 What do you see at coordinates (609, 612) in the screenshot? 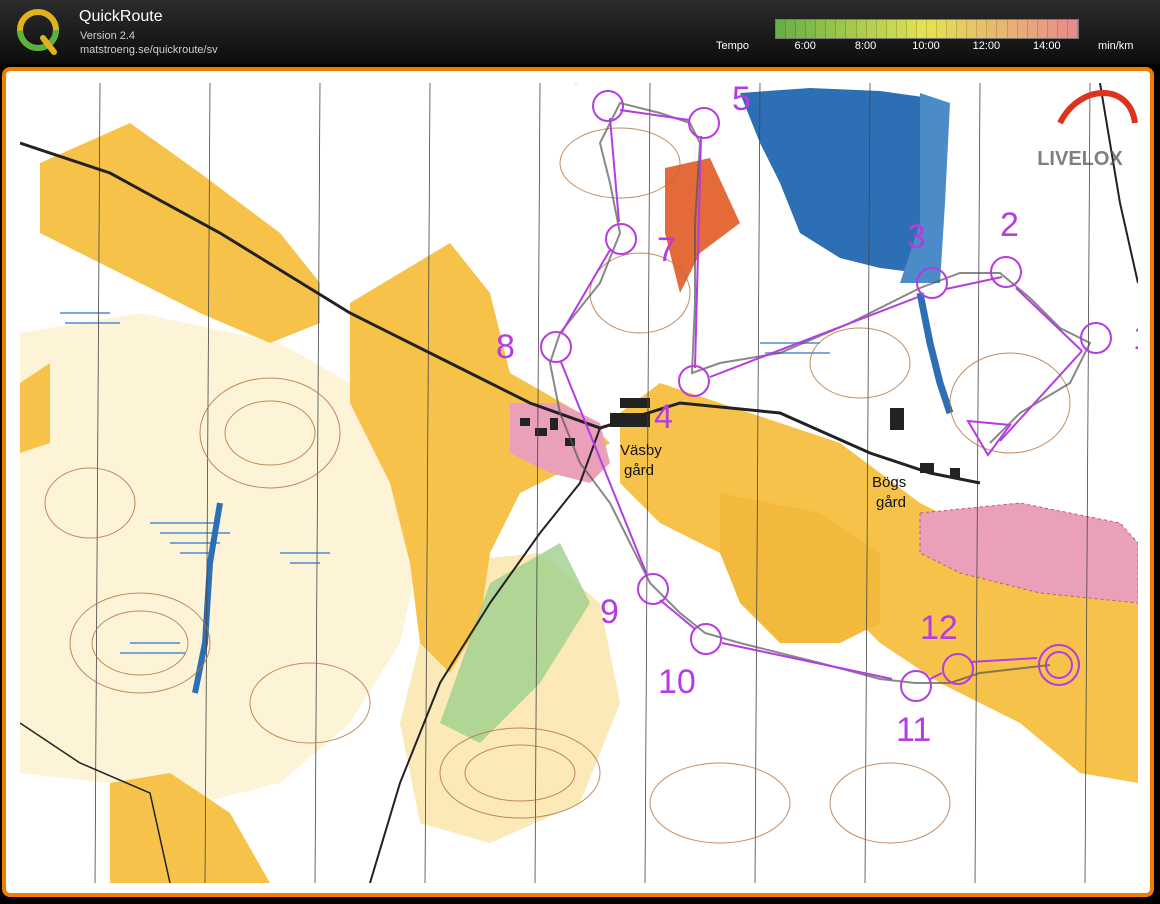
I see `control-9-label: 9` at bounding box center [609, 612].